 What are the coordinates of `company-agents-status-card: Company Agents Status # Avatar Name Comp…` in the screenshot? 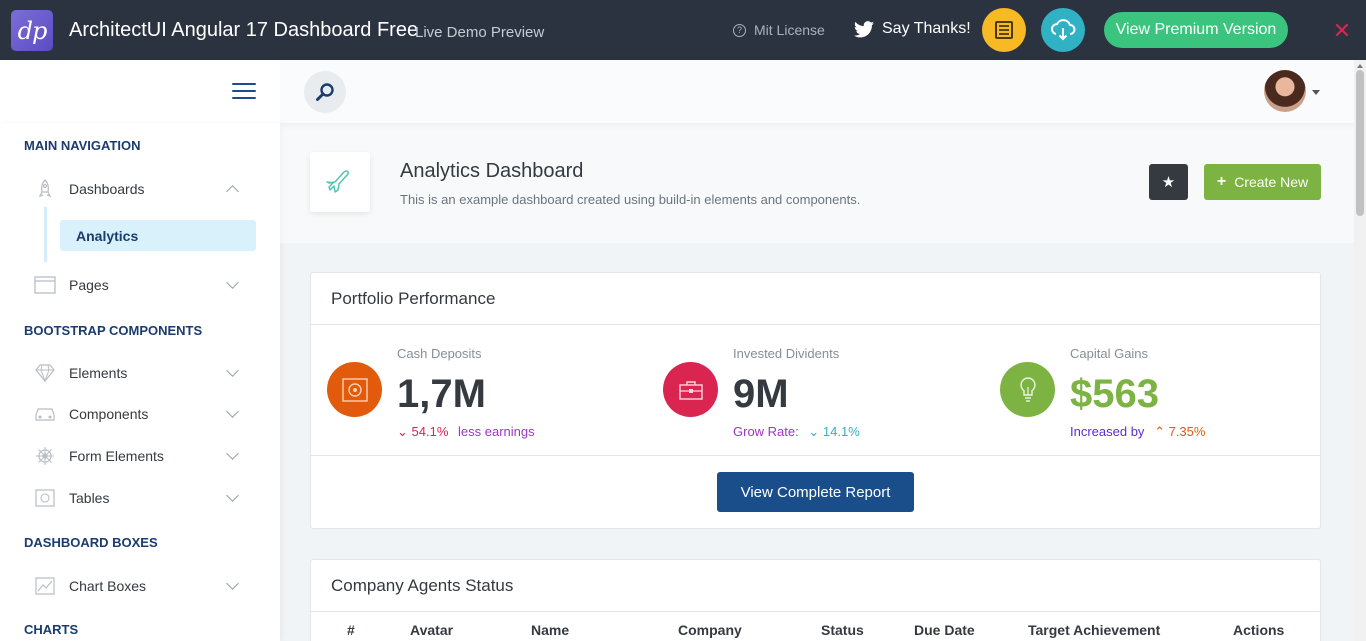 It's located at (815, 600).